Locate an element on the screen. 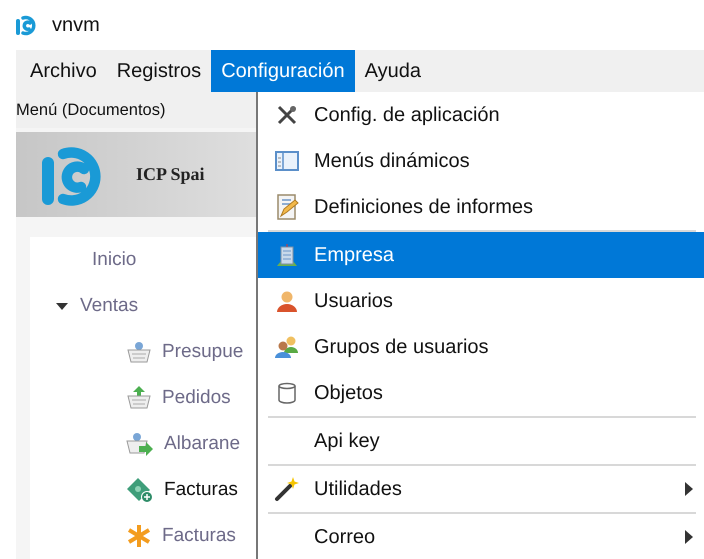 Image resolution: width=704 pixels, height=559 pixels. tree-item: Presupue is located at coordinates (203, 352).